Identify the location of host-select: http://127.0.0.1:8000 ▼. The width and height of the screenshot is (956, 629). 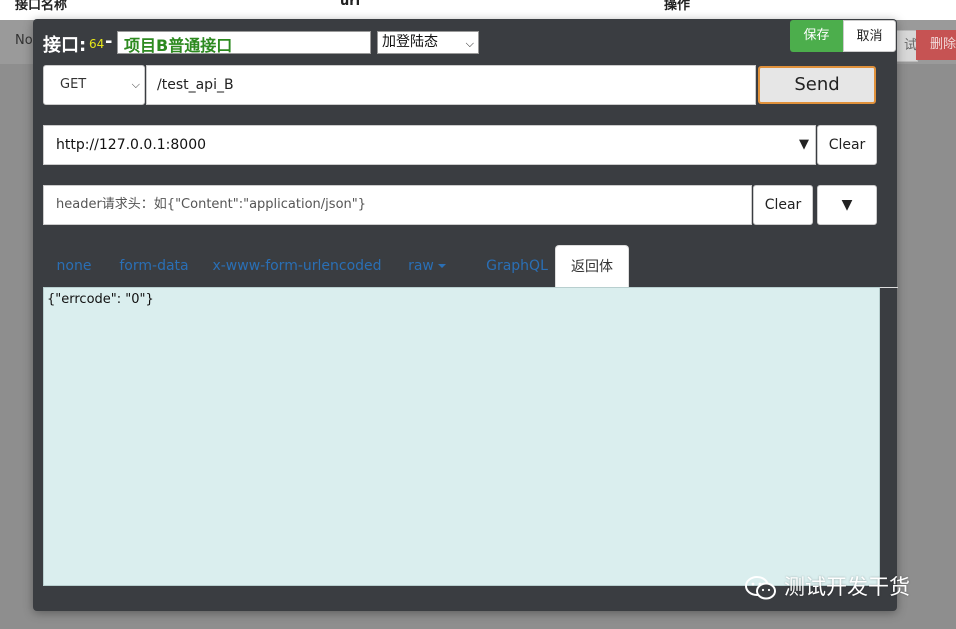
(429, 145).